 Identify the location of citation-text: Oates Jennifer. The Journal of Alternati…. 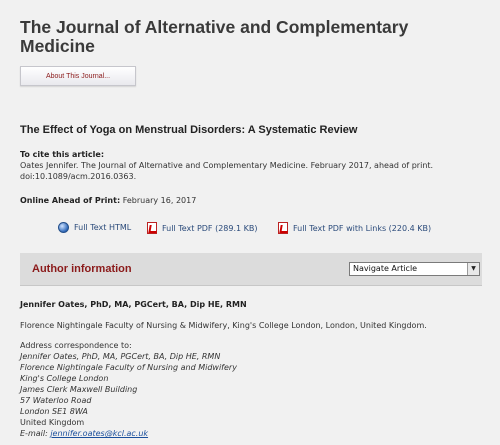
(227, 171).